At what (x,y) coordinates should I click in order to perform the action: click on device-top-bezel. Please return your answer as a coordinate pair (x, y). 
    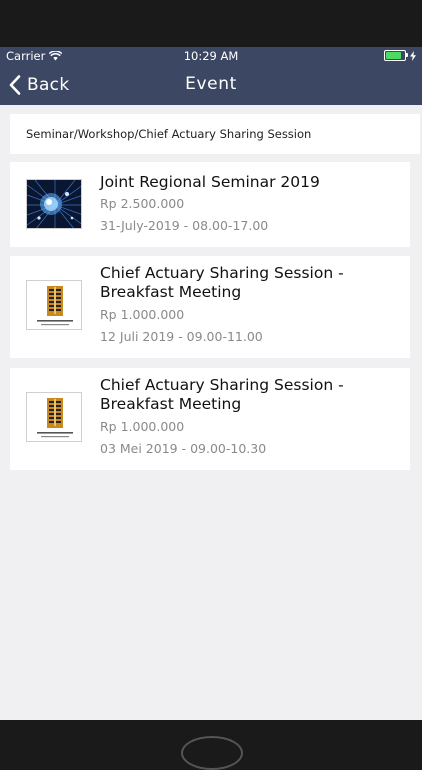
    Looking at the image, I should click on (211, 23).